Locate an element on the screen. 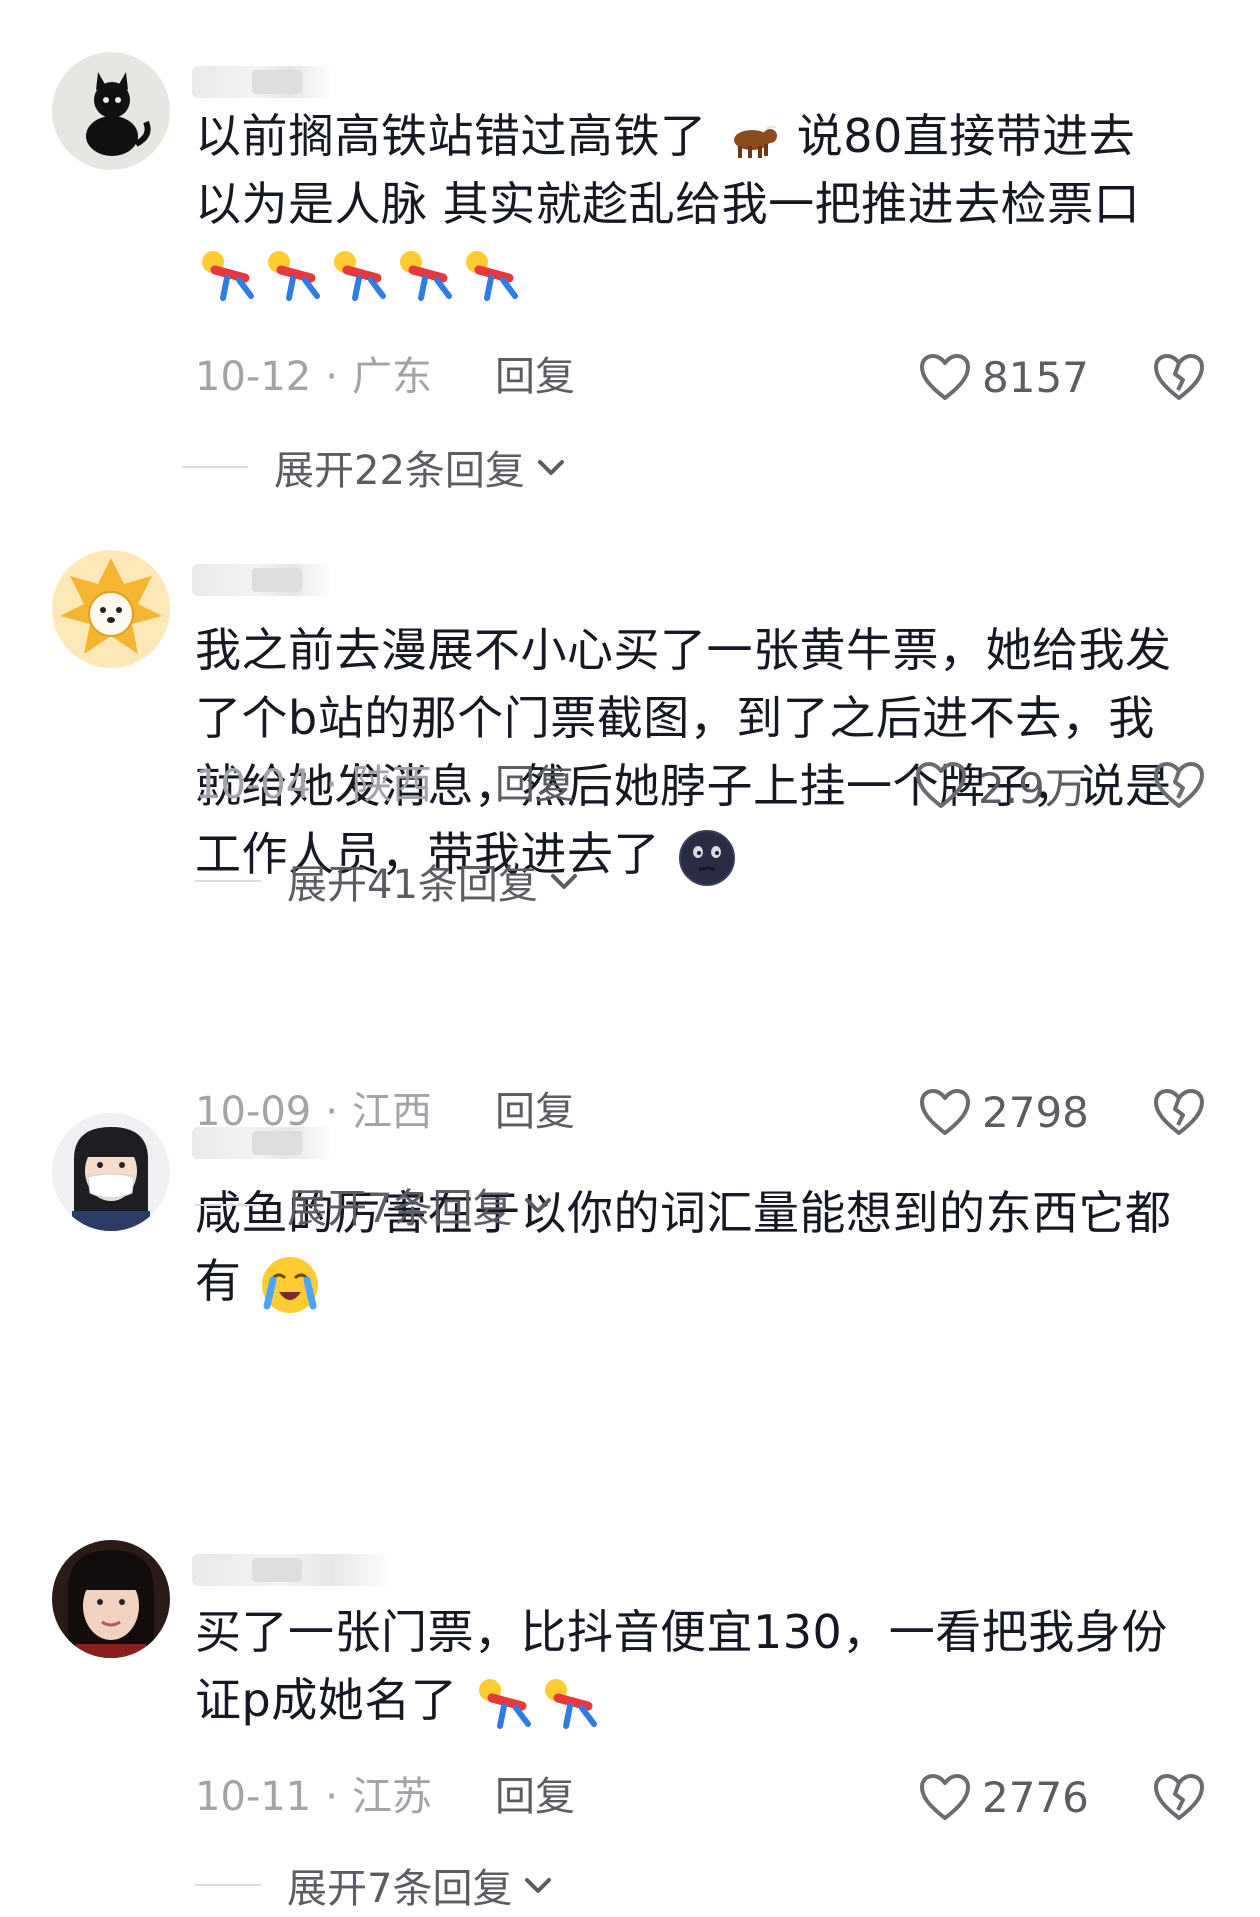  girl-portrait-avatar-icon is located at coordinates (111, 1599).